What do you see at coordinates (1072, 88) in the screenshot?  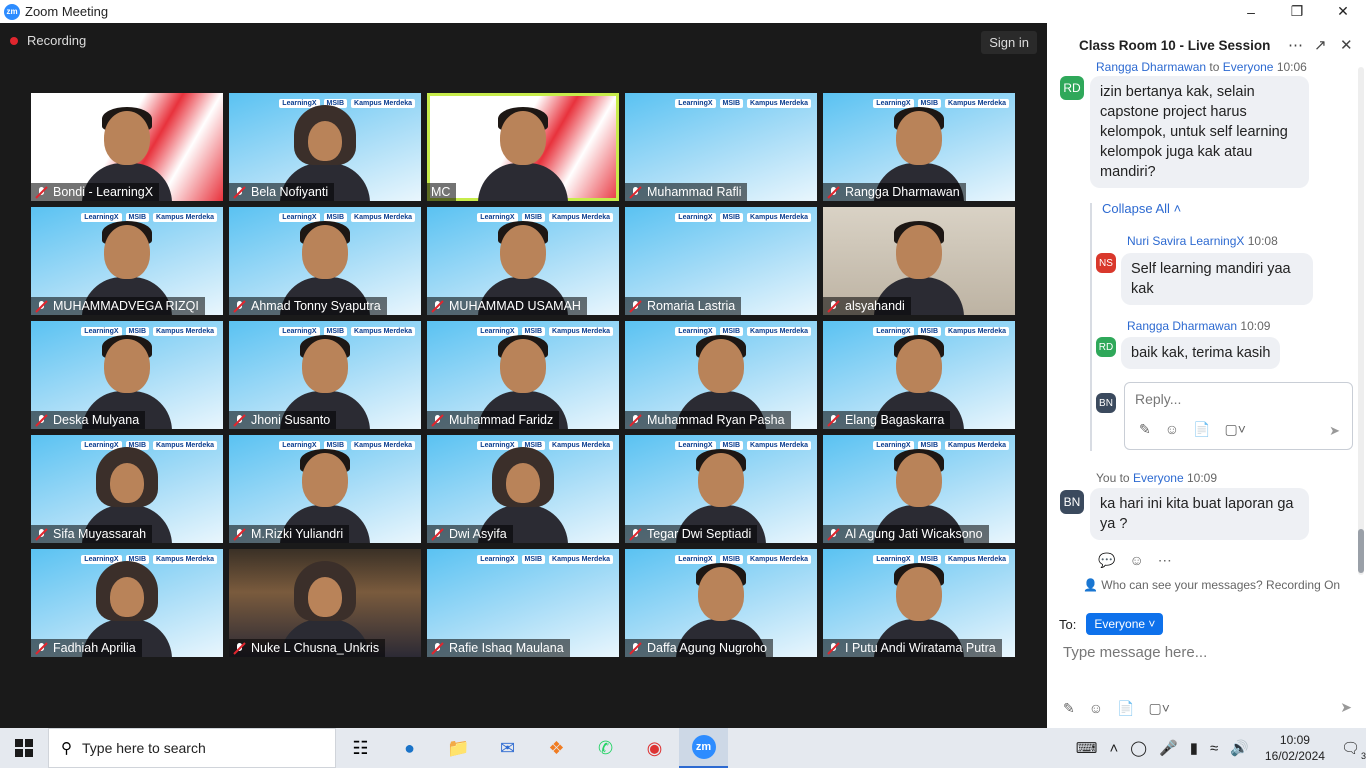 I see `avatar: RD` at bounding box center [1072, 88].